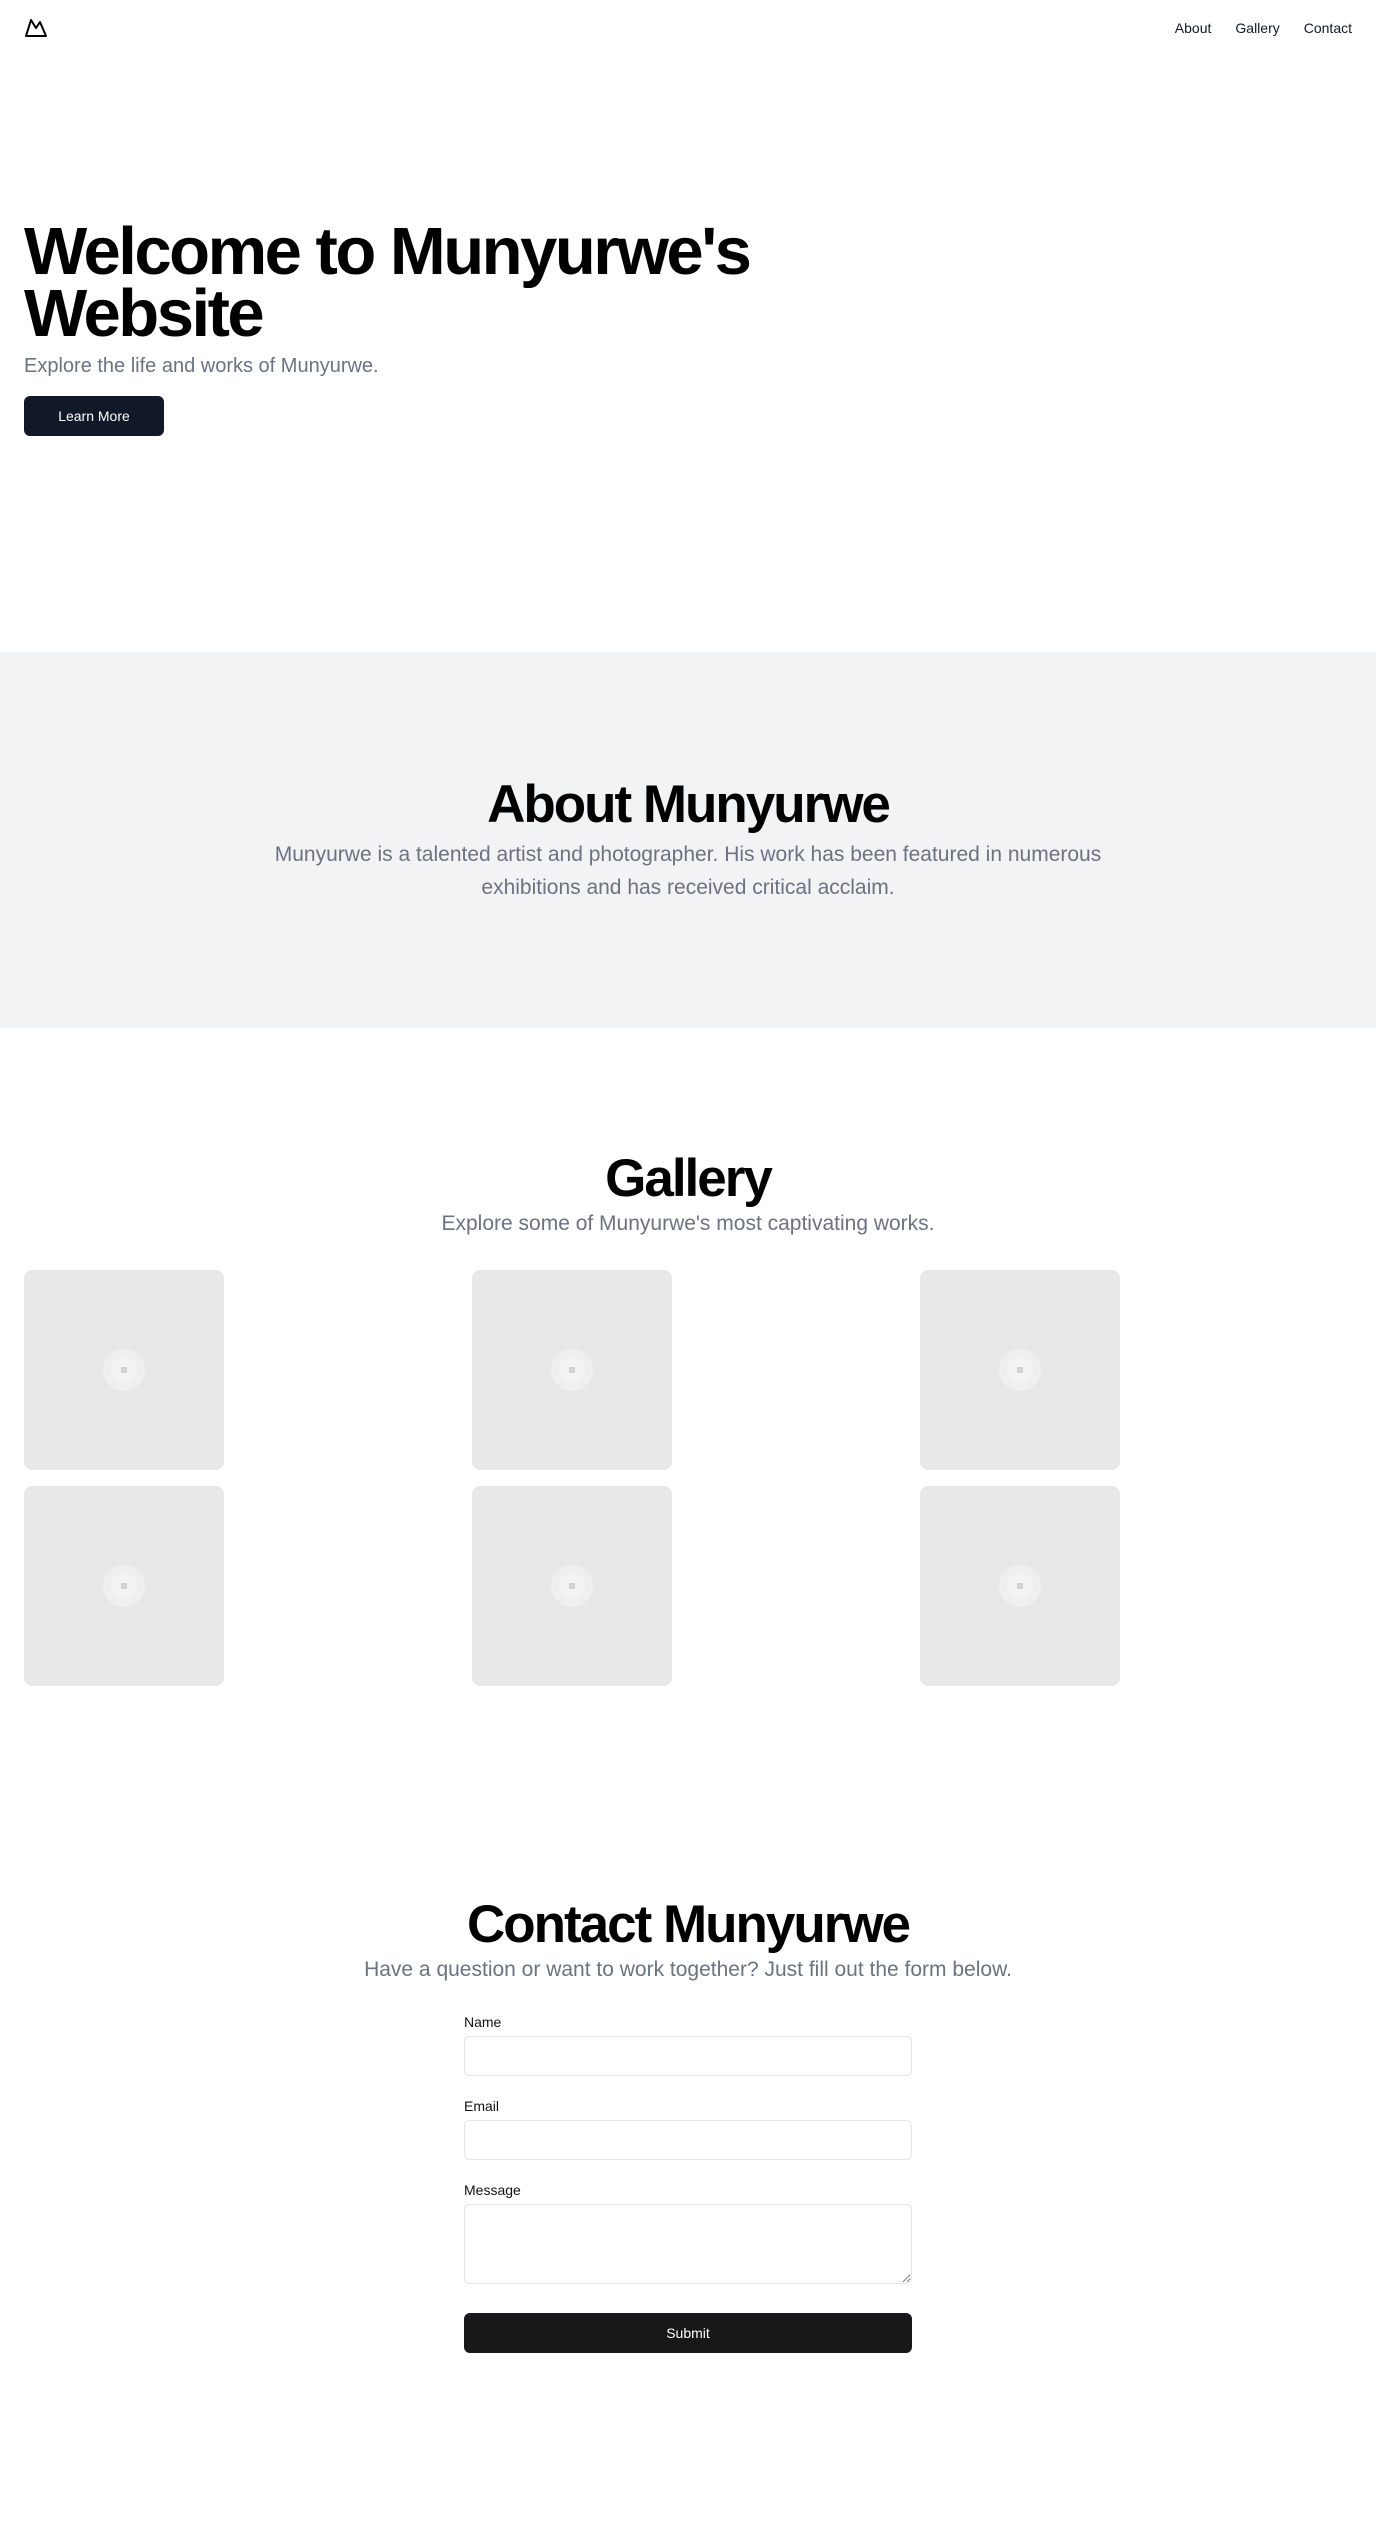 The height and width of the screenshot is (2530, 1376). Describe the element at coordinates (1328, 28) in the screenshot. I see `nav-link-contact: Contact` at that location.